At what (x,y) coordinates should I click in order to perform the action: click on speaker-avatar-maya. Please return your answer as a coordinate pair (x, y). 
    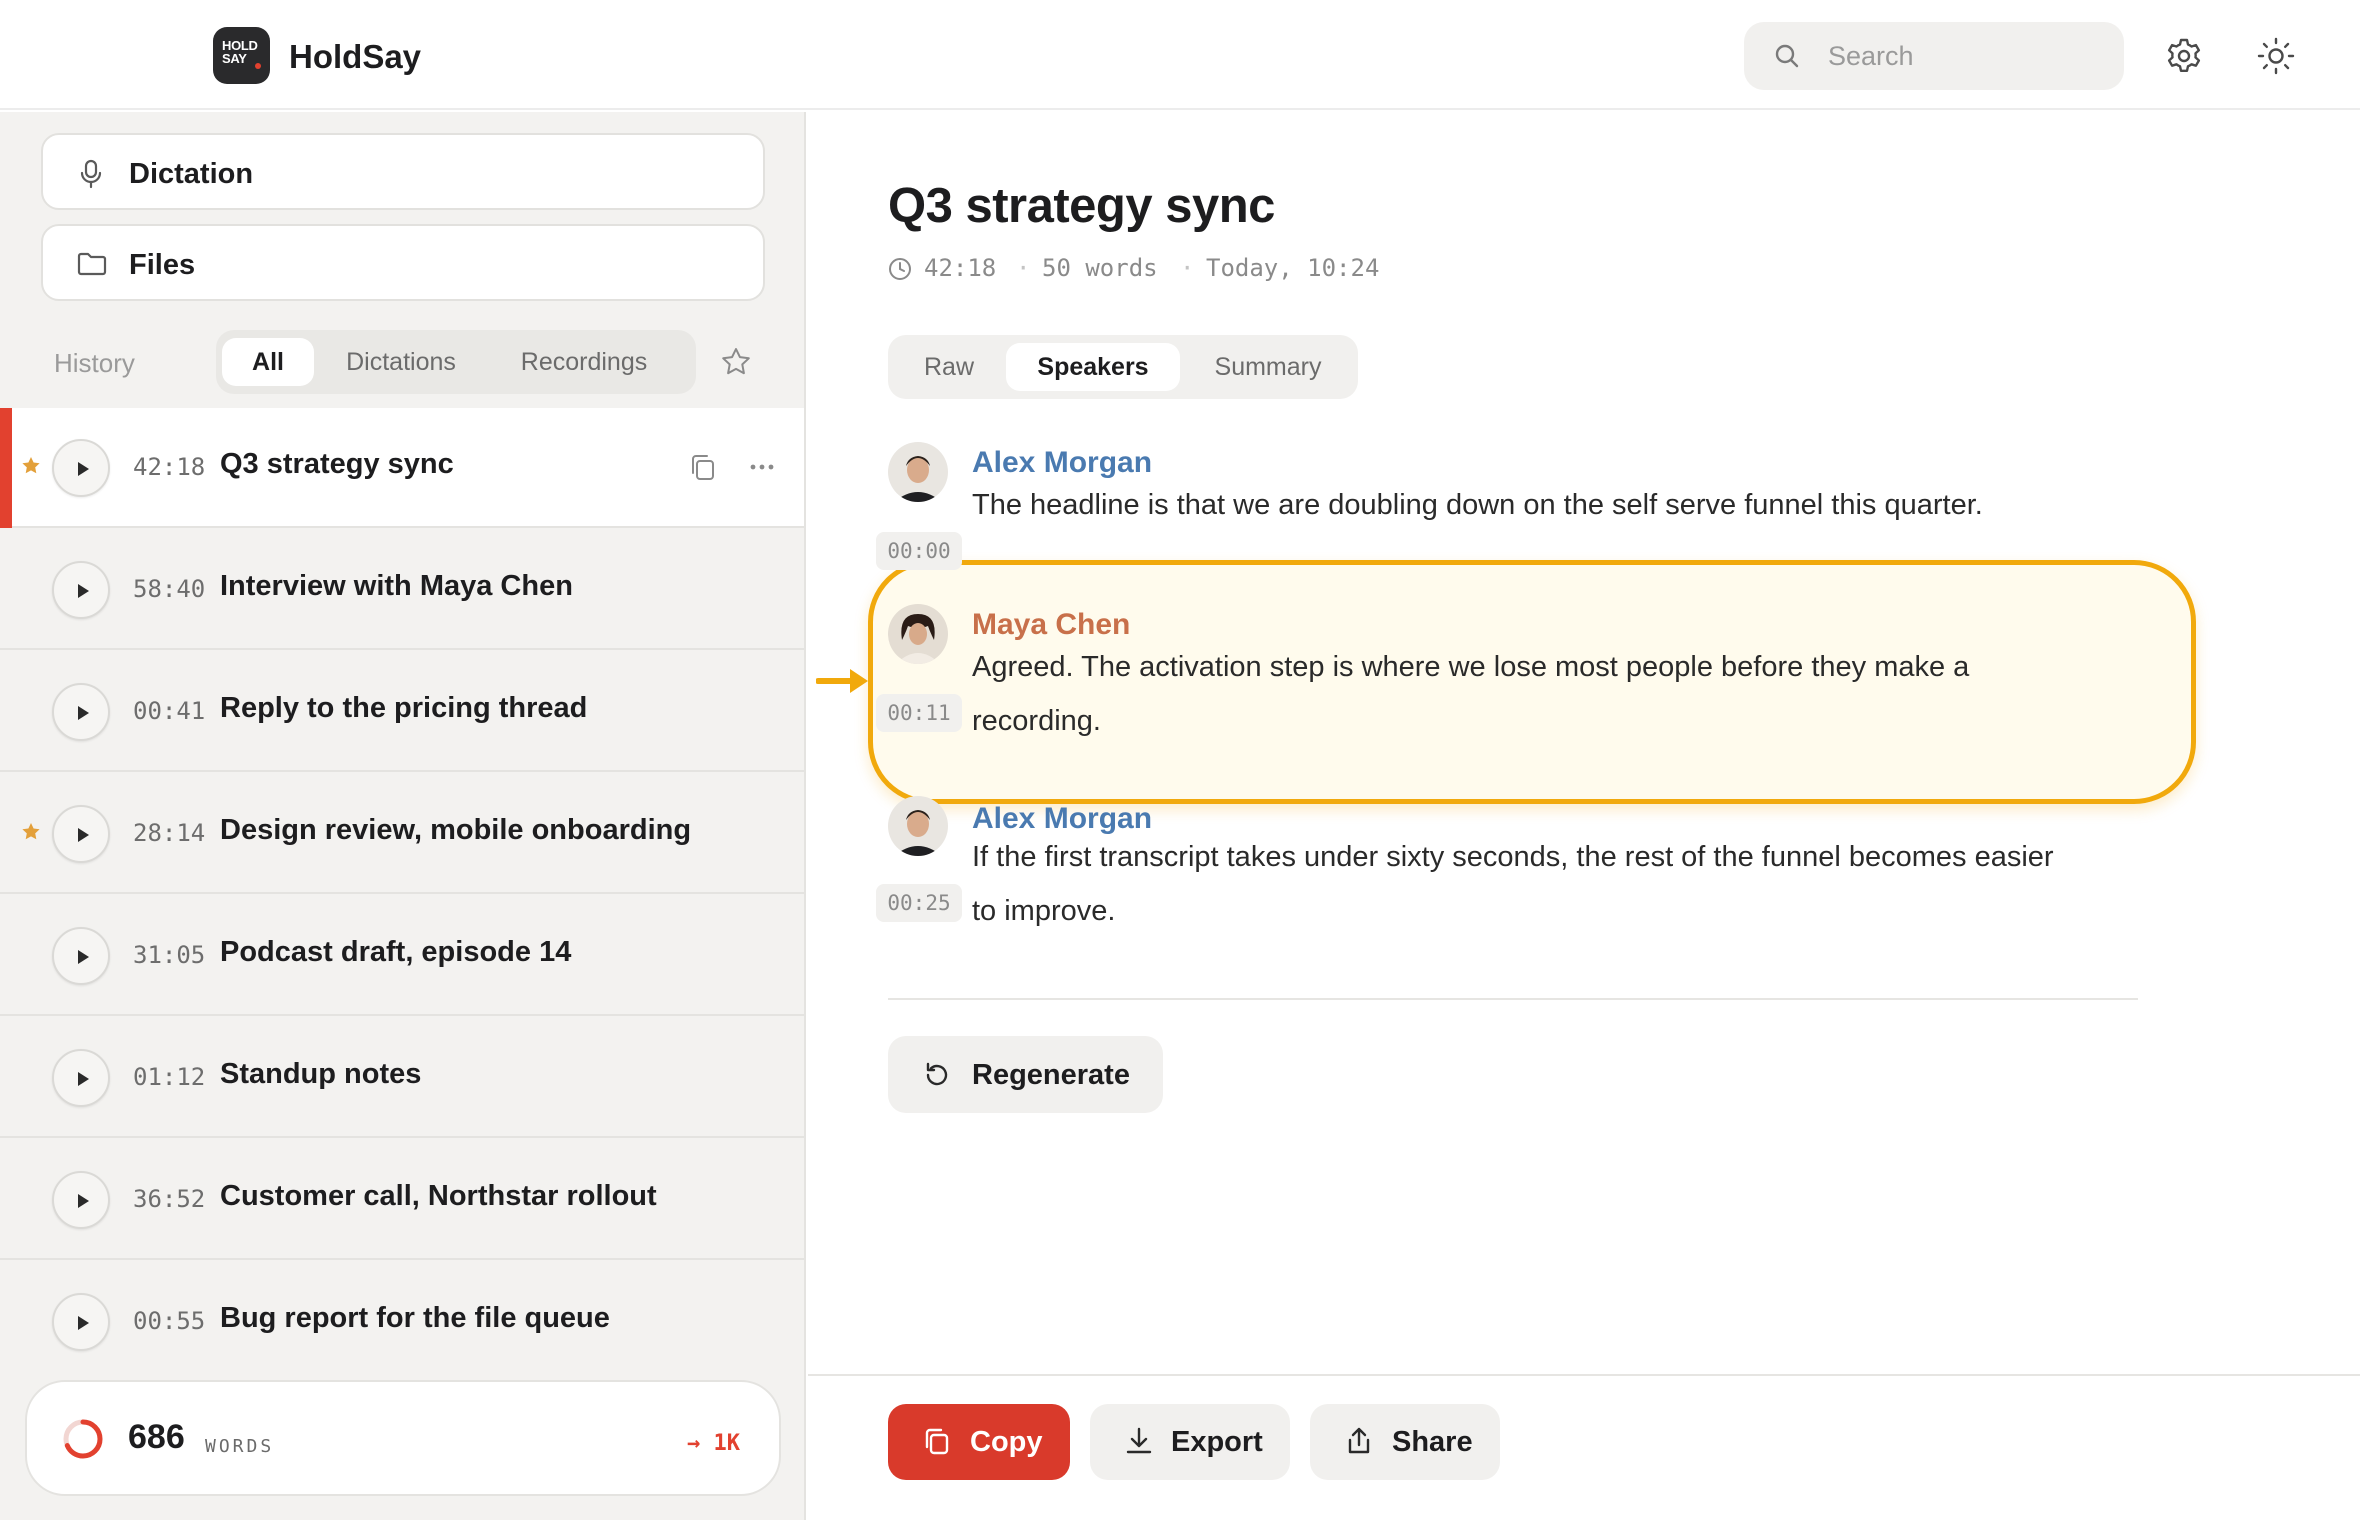
    Looking at the image, I should click on (918, 634).